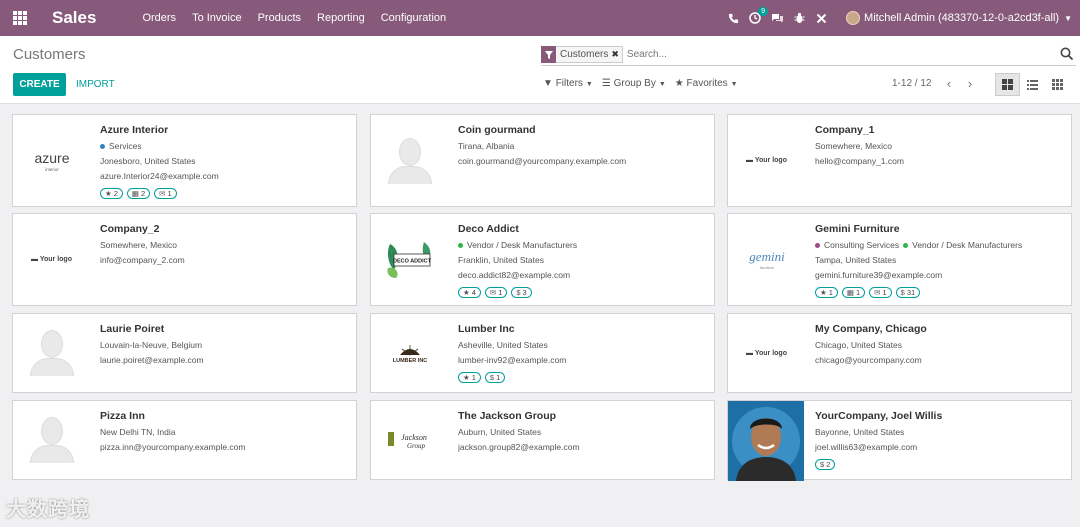  I want to click on grid-view-icon, so click(1057, 84).